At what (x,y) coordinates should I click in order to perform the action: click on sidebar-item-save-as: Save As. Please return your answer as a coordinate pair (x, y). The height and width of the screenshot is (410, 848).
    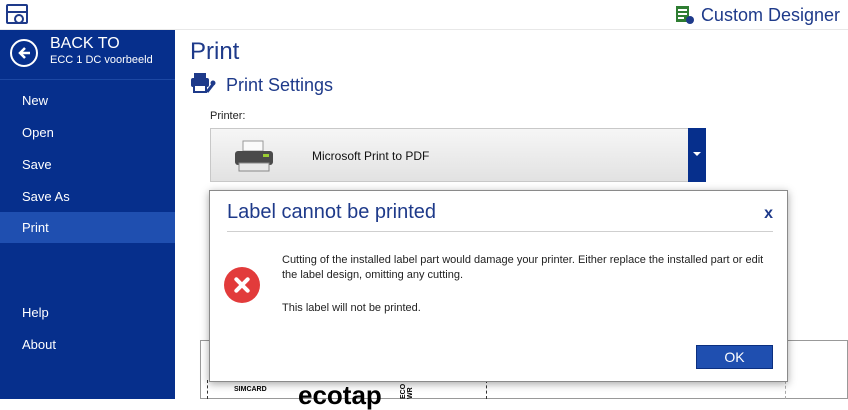
    Looking at the image, I should click on (87, 196).